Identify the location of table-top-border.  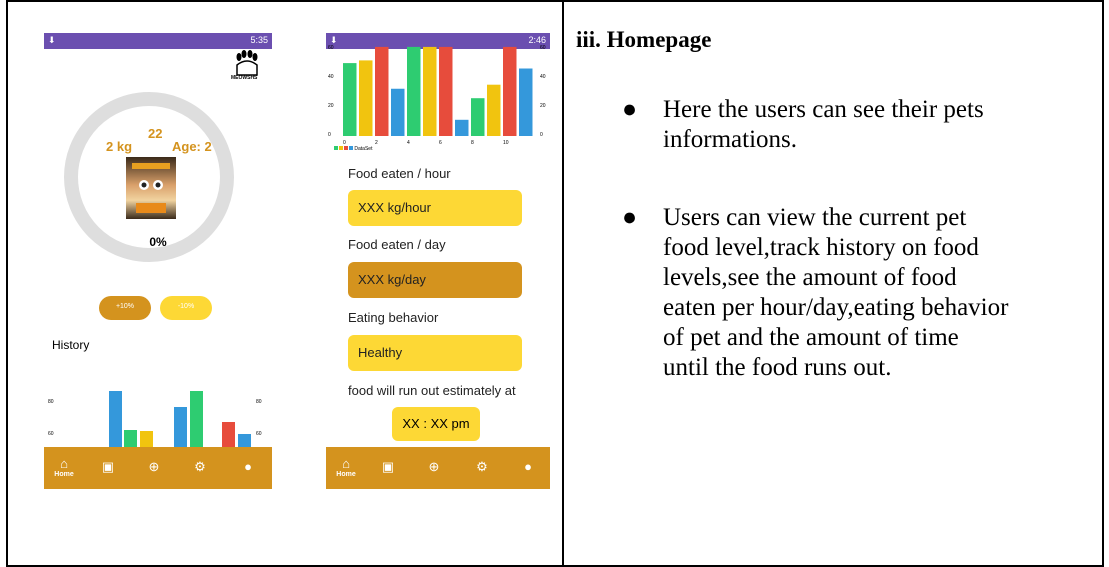
(555, 1).